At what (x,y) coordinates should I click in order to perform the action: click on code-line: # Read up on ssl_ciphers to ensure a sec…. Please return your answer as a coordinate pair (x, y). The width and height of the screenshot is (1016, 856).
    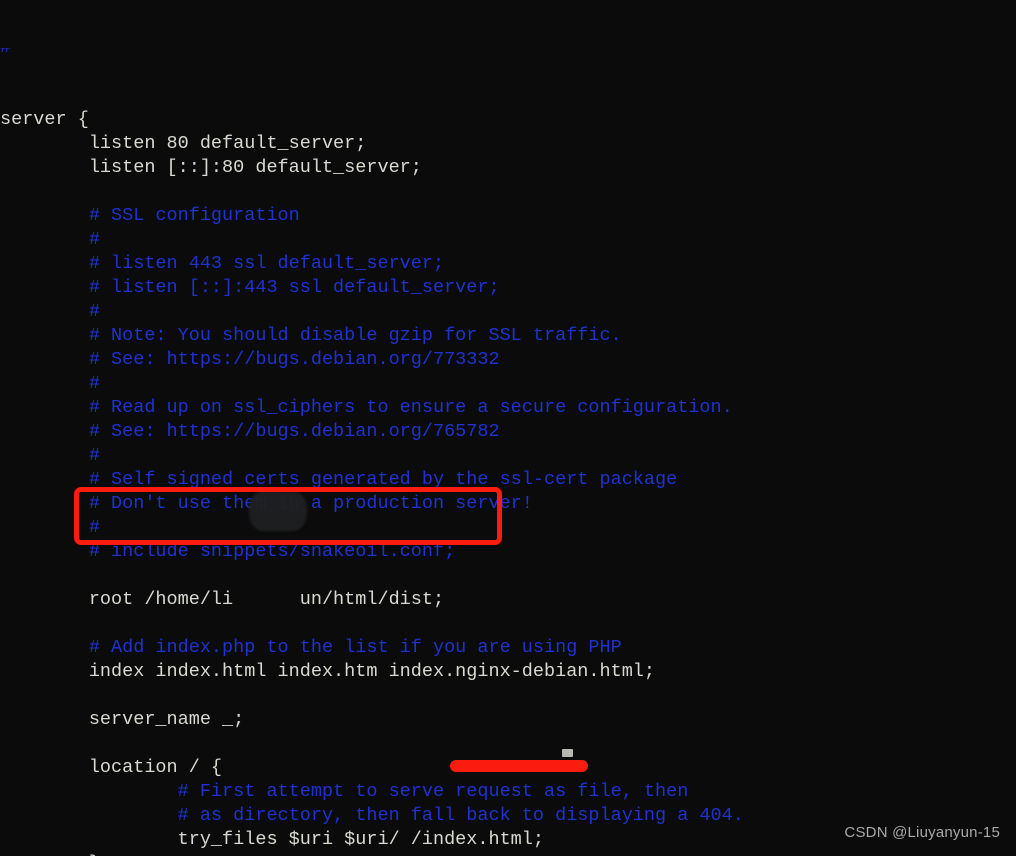
    Looking at the image, I should click on (366, 407).